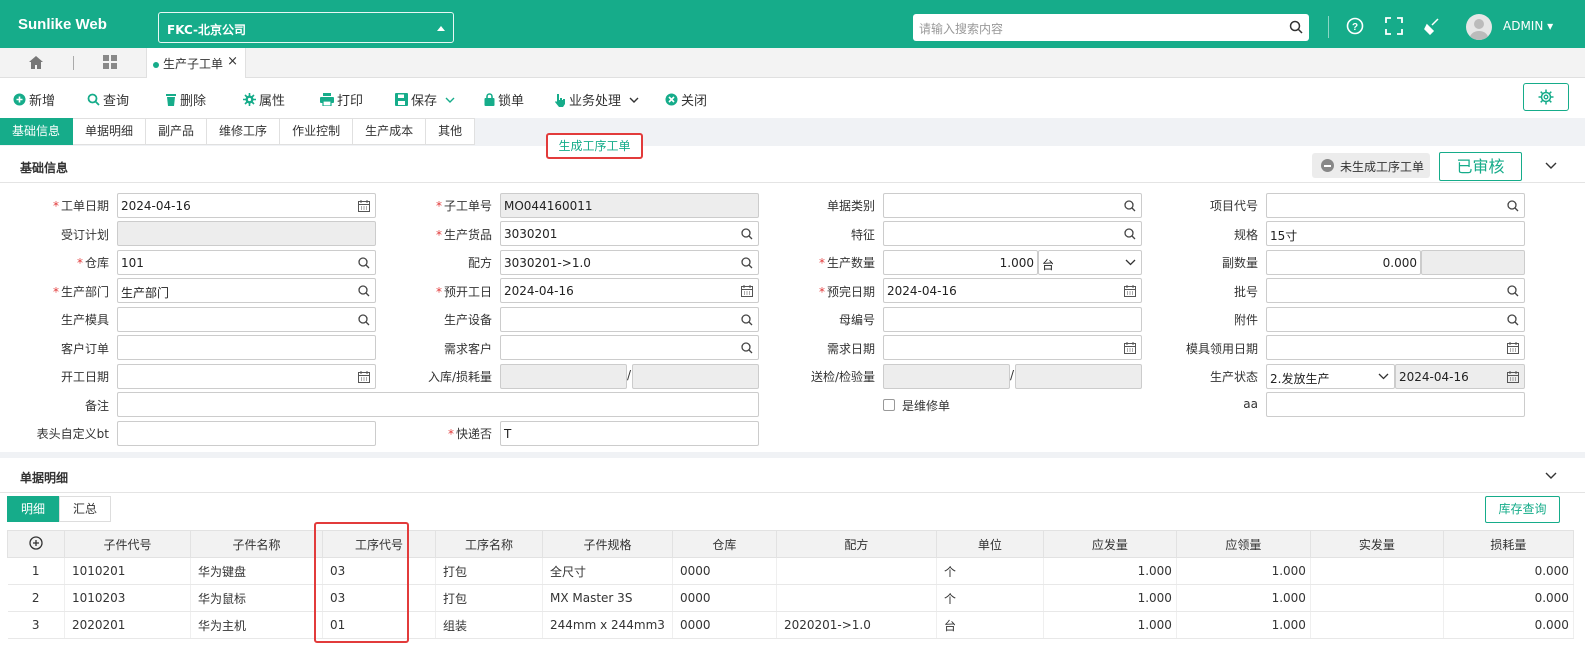  What do you see at coordinates (306, 27) in the screenshot?
I see `company-select: FKC-北京公司` at bounding box center [306, 27].